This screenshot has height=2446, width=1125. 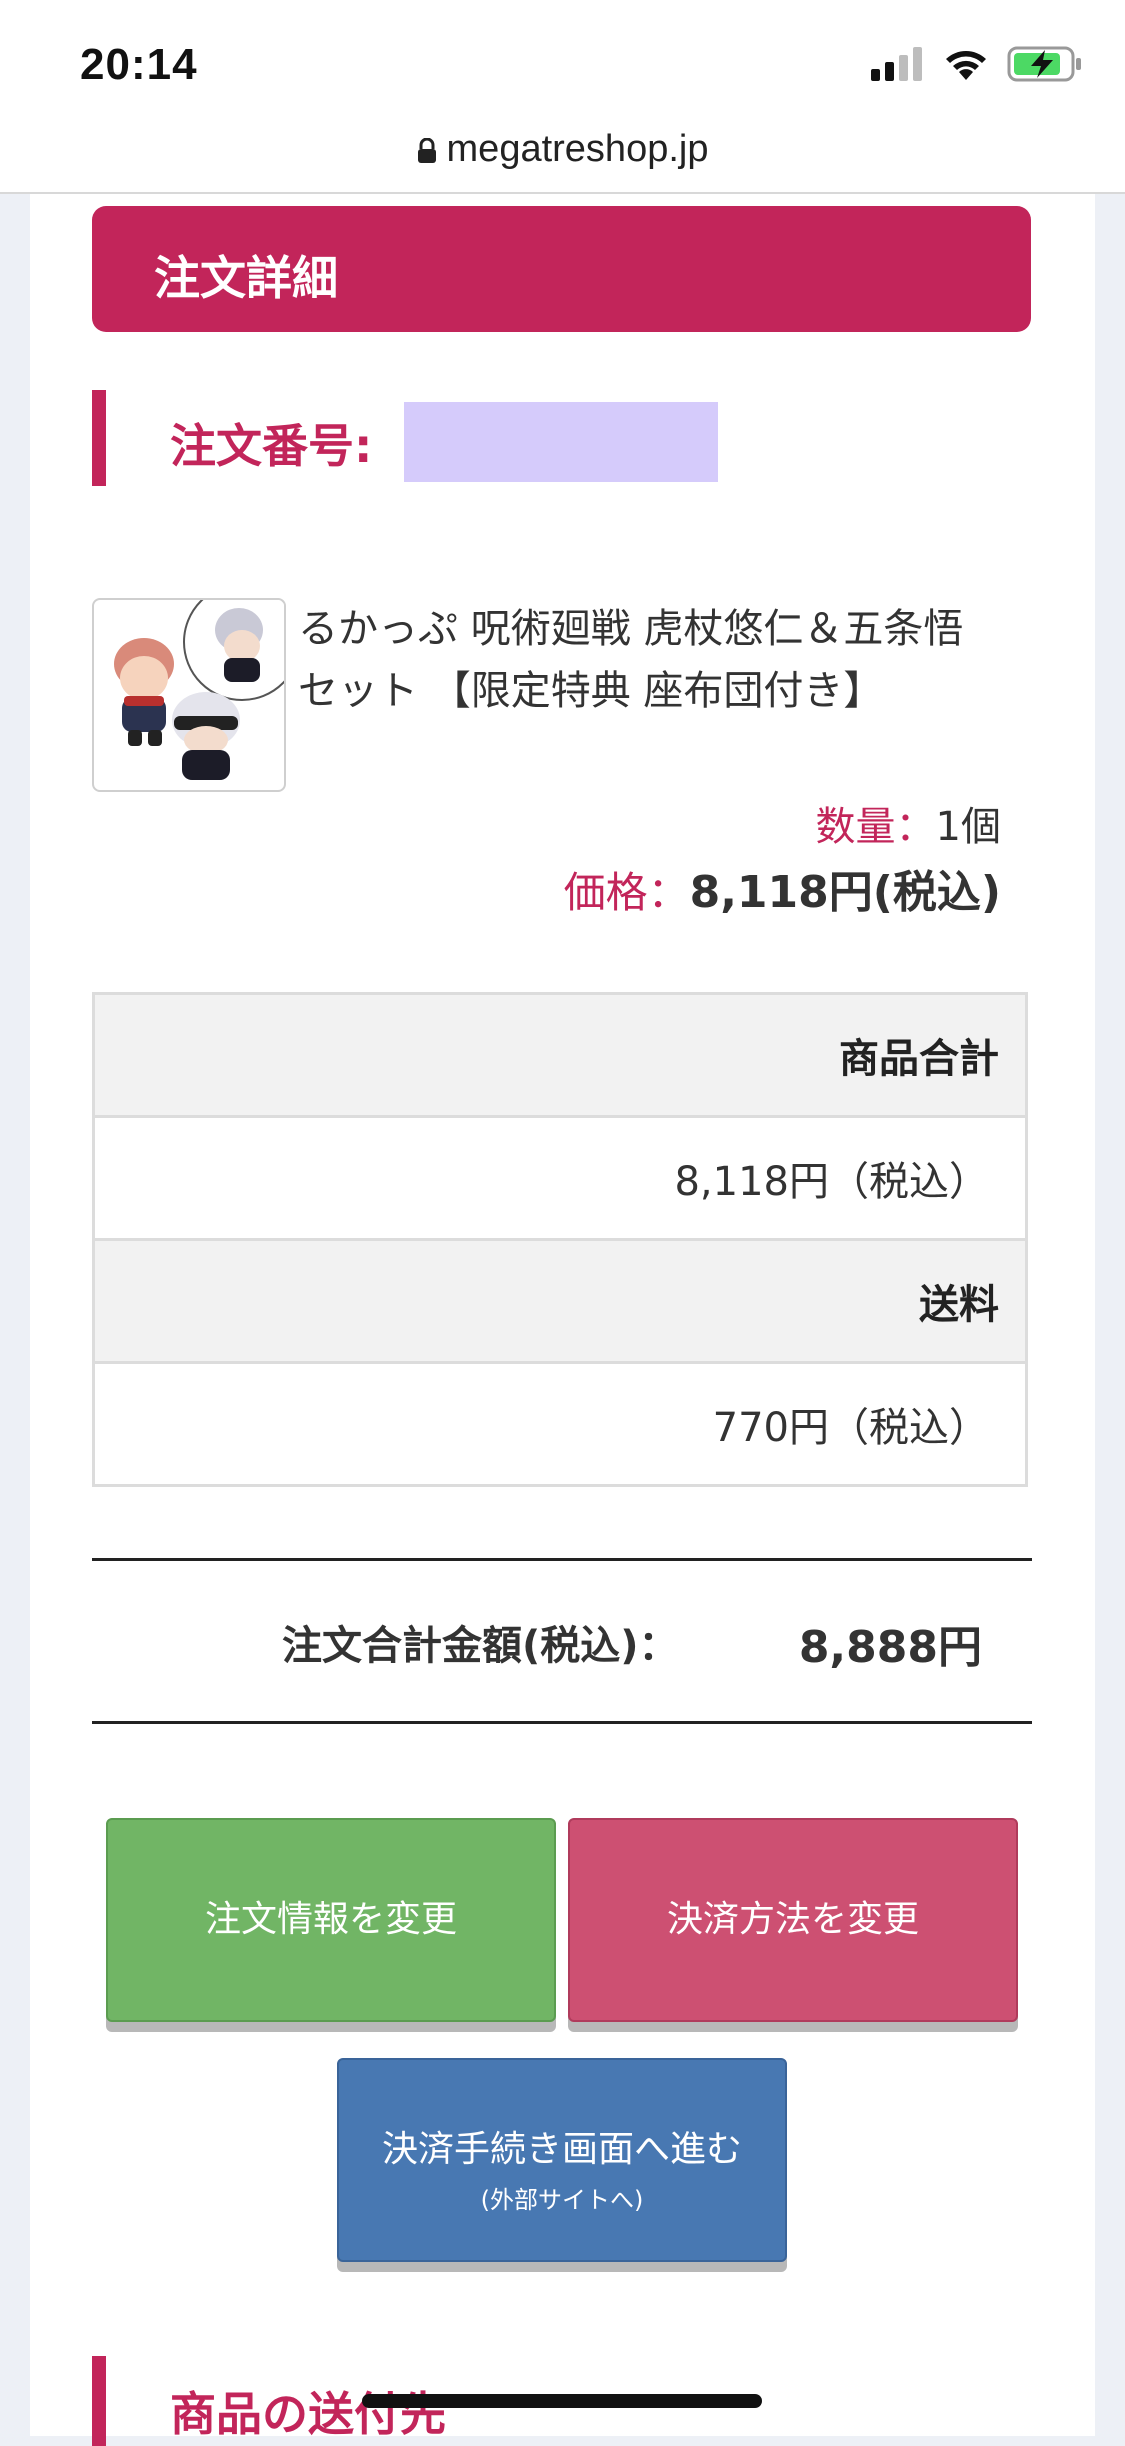 I want to click on order-total: 注文合計金額(税込)： 8,888円, so click(x=562, y=1641).